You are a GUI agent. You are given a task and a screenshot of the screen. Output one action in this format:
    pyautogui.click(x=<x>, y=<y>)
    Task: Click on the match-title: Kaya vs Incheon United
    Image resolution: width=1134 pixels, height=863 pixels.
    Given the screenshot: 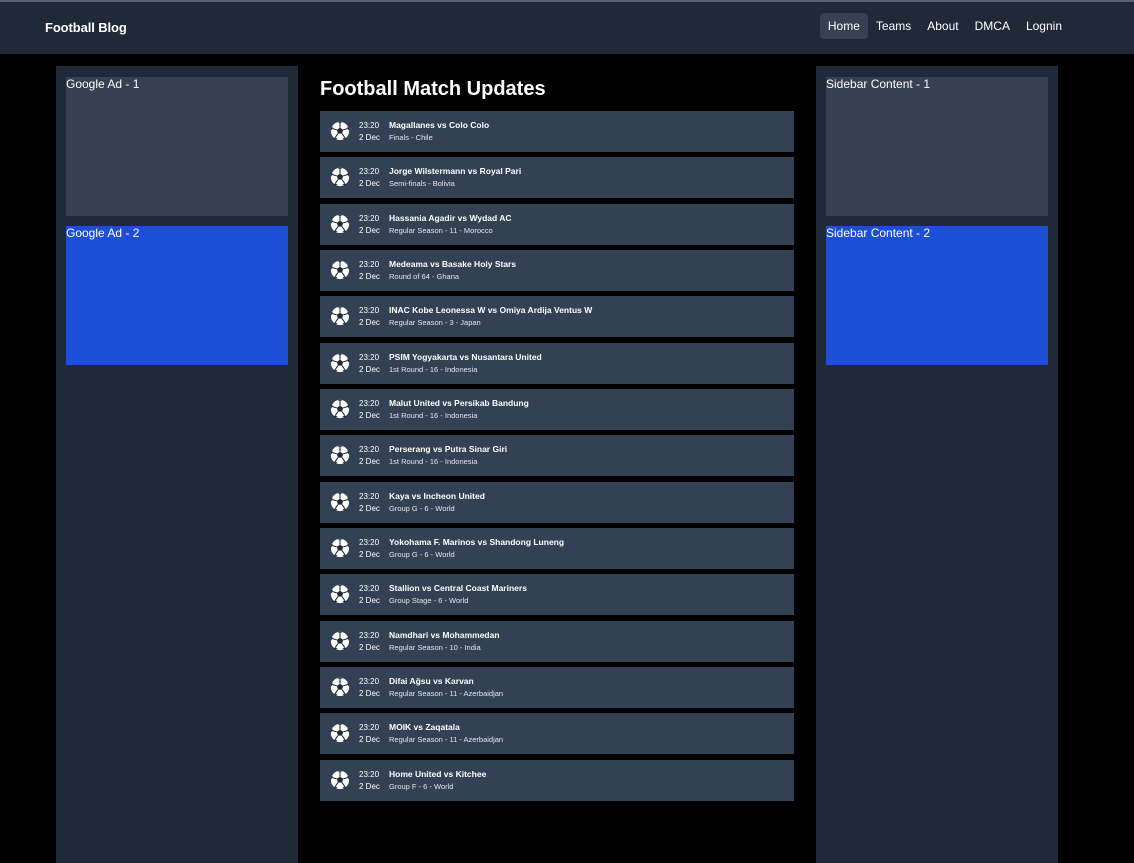 What is the action you would take?
    pyautogui.click(x=437, y=495)
    